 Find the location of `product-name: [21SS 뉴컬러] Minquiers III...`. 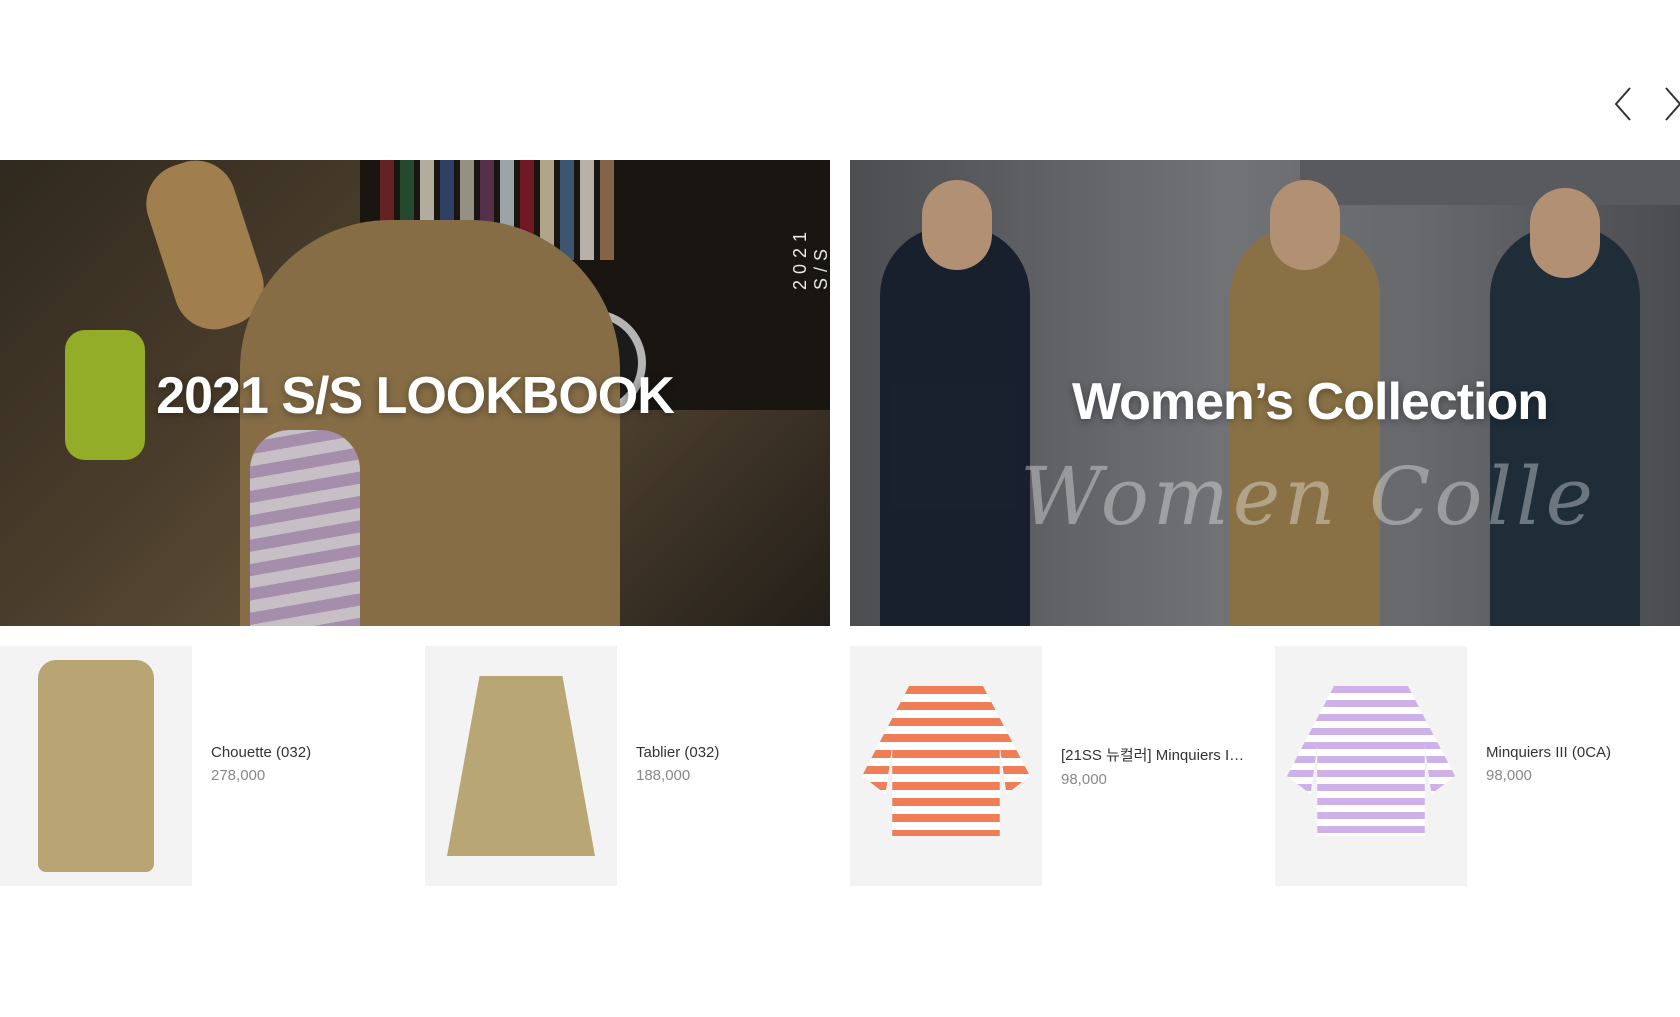

product-name: [21SS 뉴컬러] Minquiers III... is located at coordinates (1153, 754).